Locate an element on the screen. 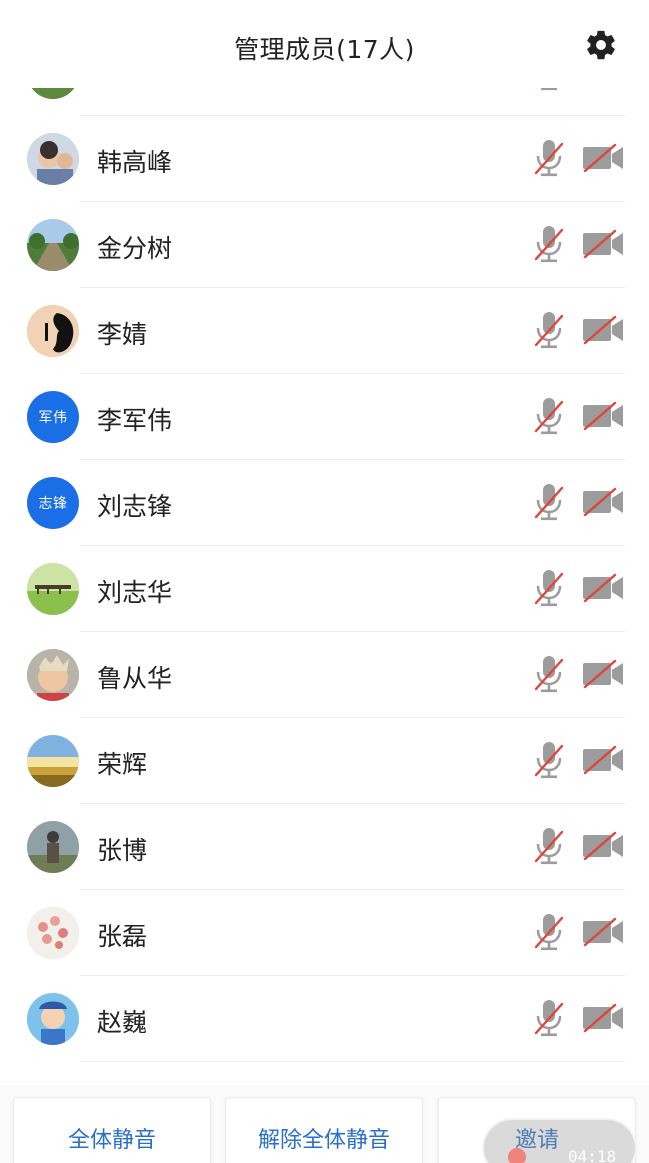 The image size is (649, 1163). page-title: 管理成员(17人) is located at coordinates (324, 49).